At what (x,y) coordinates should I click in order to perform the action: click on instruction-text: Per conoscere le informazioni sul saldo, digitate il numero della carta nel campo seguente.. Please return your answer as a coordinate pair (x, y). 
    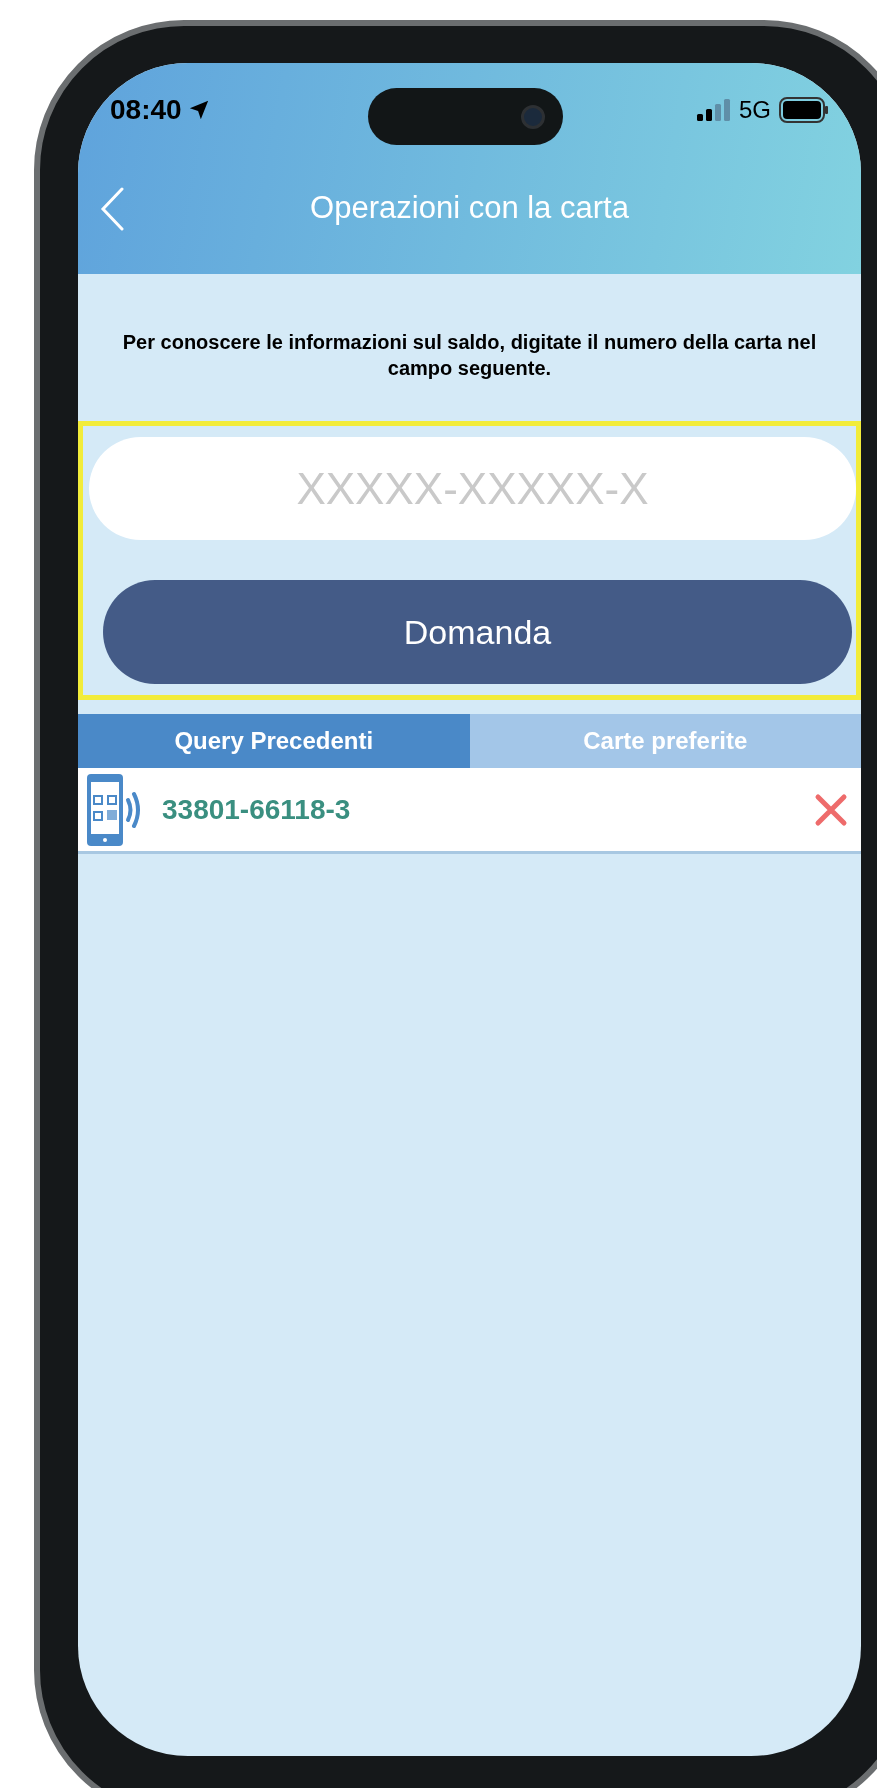
    Looking at the image, I should click on (469, 355).